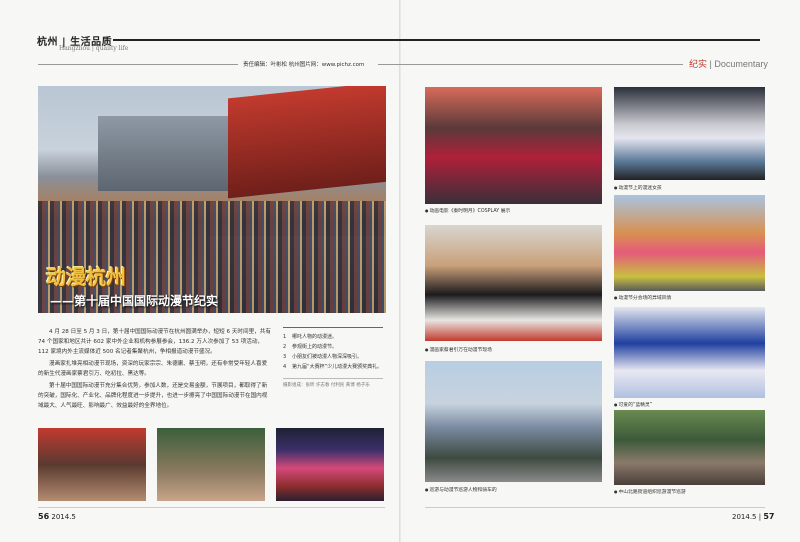 This screenshot has width=800, height=542. I want to click on hero-building-grey, so click(163, 153).